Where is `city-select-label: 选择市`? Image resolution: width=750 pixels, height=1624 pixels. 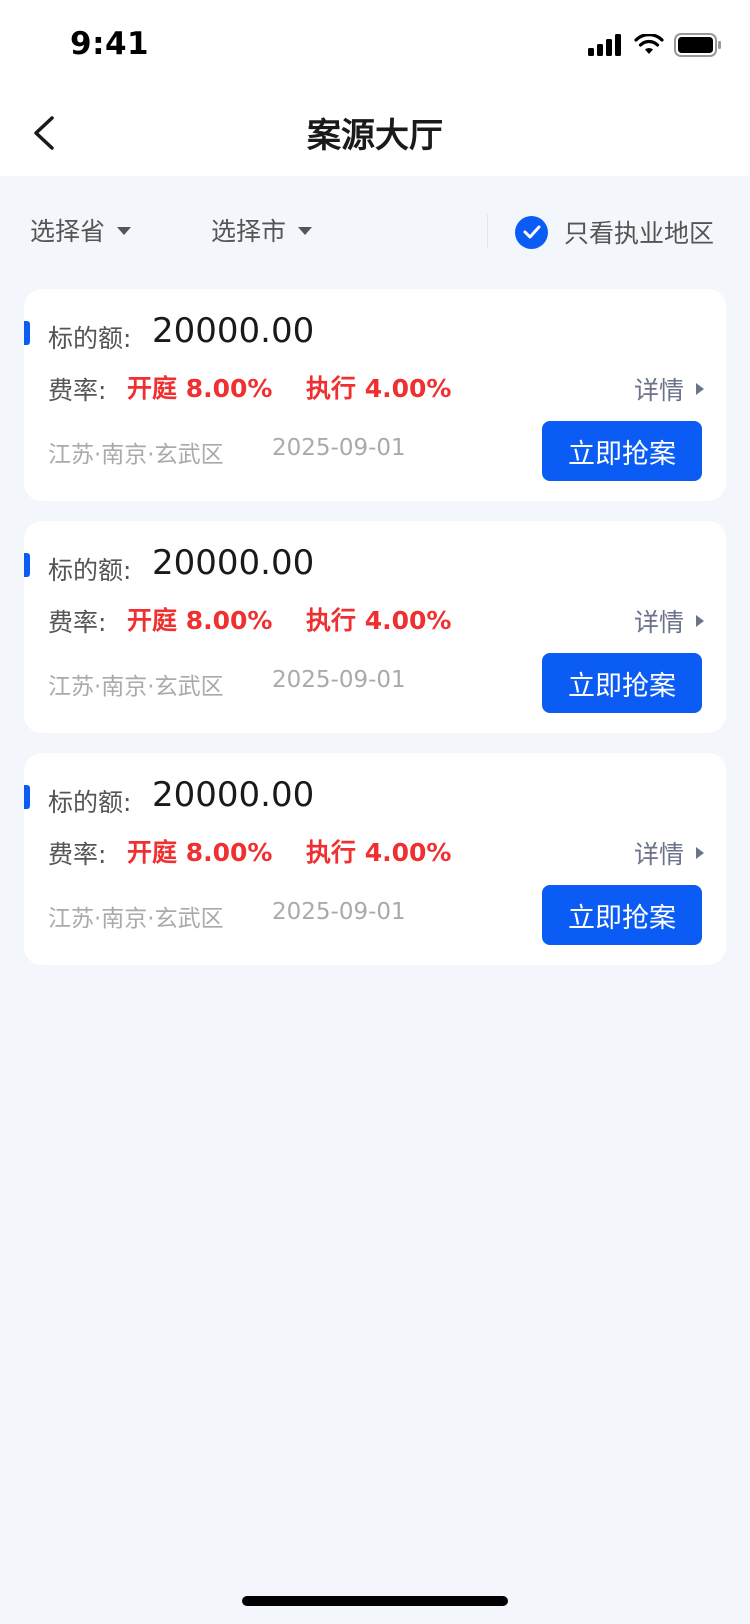
city-select-label: 选择市 is located at coordinates (249, 231).